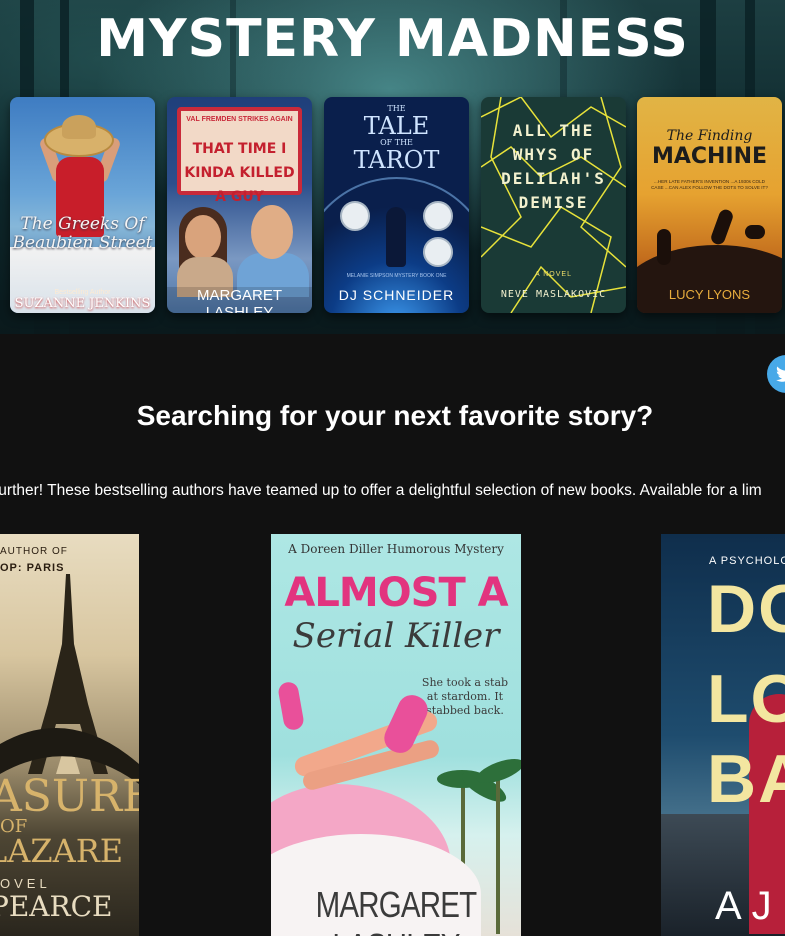 The image size is (785, 936). What do you see at coordinates (25, 883) in the screenshot?
I see `book-label: OVEL` at bounding box center [25, 883].